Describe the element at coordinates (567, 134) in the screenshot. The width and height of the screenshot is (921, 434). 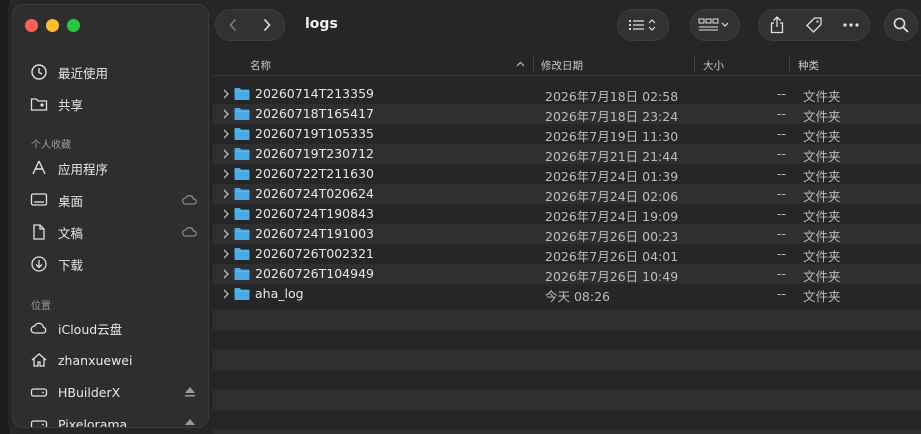
I see `table-row: 20260719T105335 2026年7月19日 11:30 -- 文件夹` at that location.